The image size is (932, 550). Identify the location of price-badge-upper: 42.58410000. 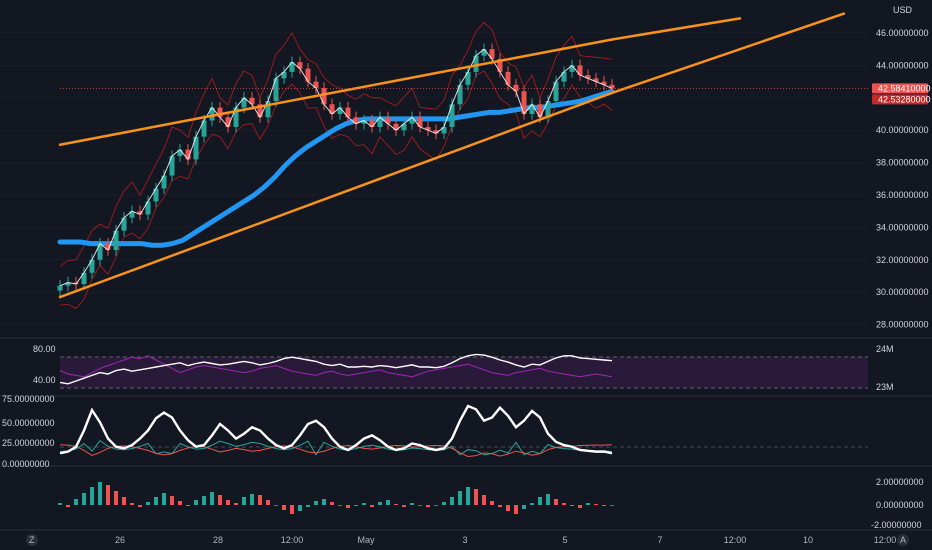
(901, 88).